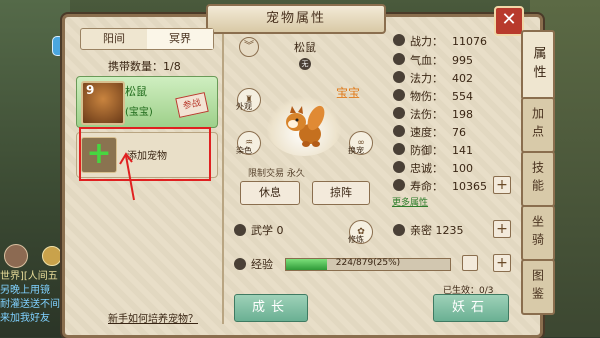  What do you see at coordinates (270, 193) in the screenshot?
I see `rest-button: 休息` at bounding box center [270, 193].